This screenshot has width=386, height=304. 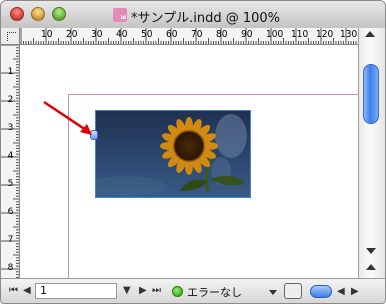 I want to click on indesign-document-icon: id, so click(x=120, y=15).